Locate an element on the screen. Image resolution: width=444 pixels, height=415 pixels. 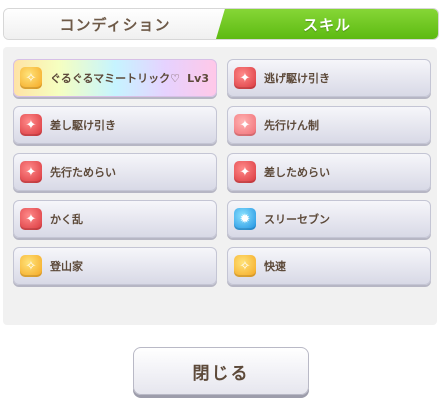
skill-name: 先行けん制 is located at coordinates (291, 125).